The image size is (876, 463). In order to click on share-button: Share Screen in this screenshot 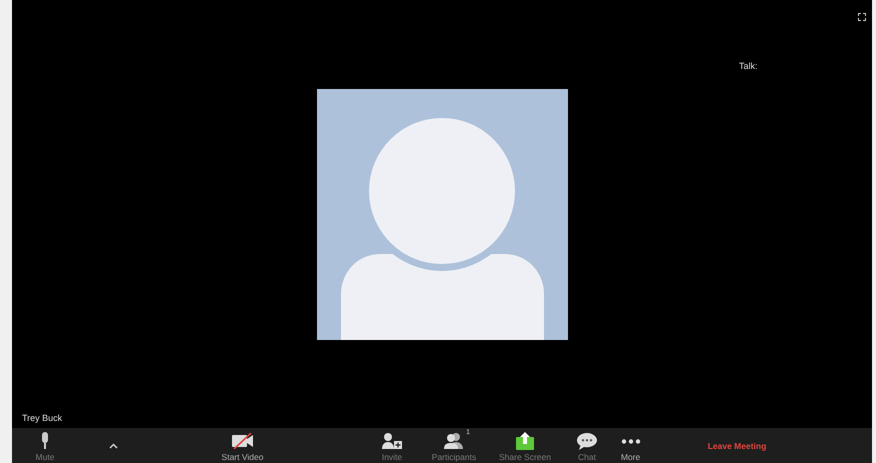, I will do `click(525, 445)`.